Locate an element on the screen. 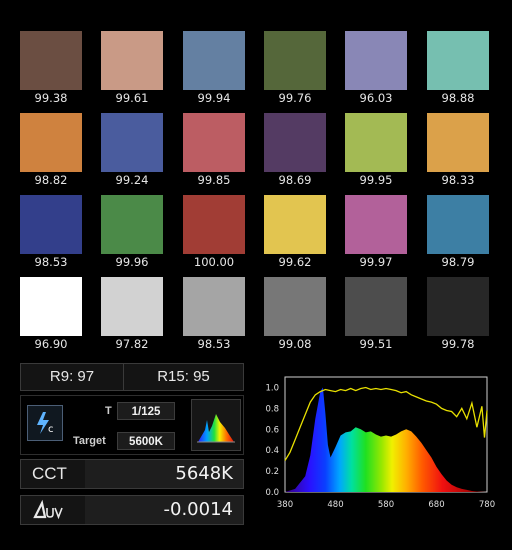 Image resolution: width=512 pixels, height=550 pixels. duv-label is located at coordinates (52, 510).